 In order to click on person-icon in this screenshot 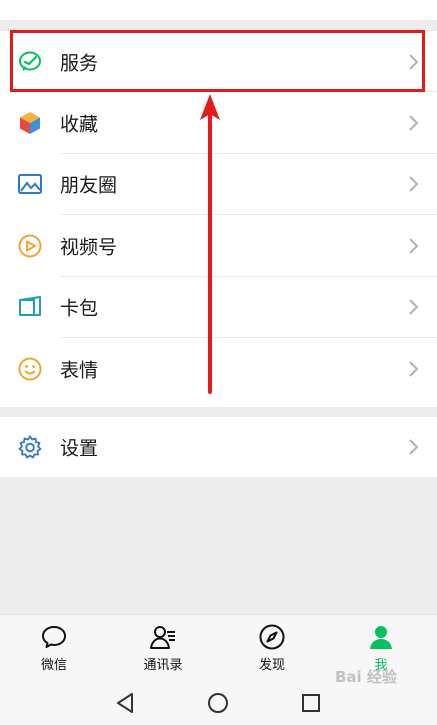, I will do `click(381, 637)`.